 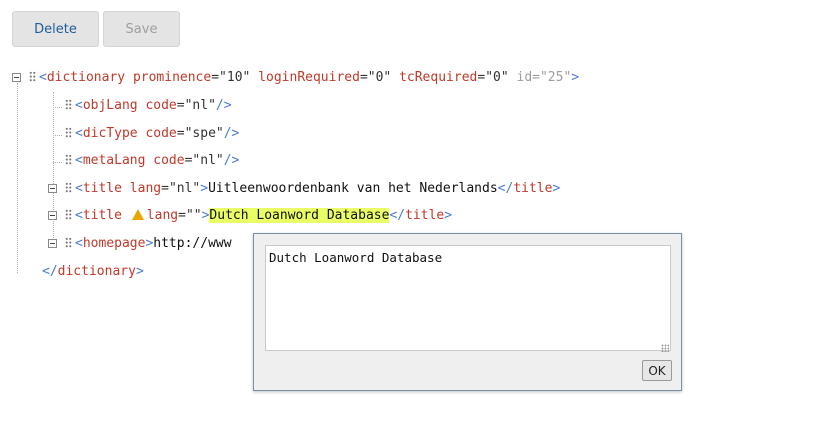 What do you see at coordinates (665, 348) in the screenshot?
I see `resize-handle-icon` at bounding box center [665, 348].